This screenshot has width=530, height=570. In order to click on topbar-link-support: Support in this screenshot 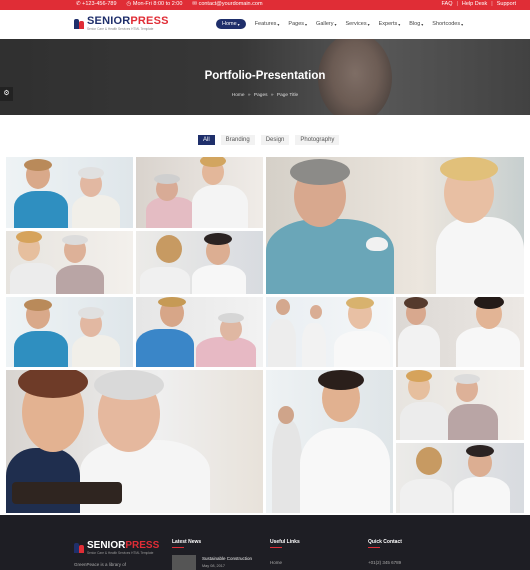, I will do `click(506, 4)`.